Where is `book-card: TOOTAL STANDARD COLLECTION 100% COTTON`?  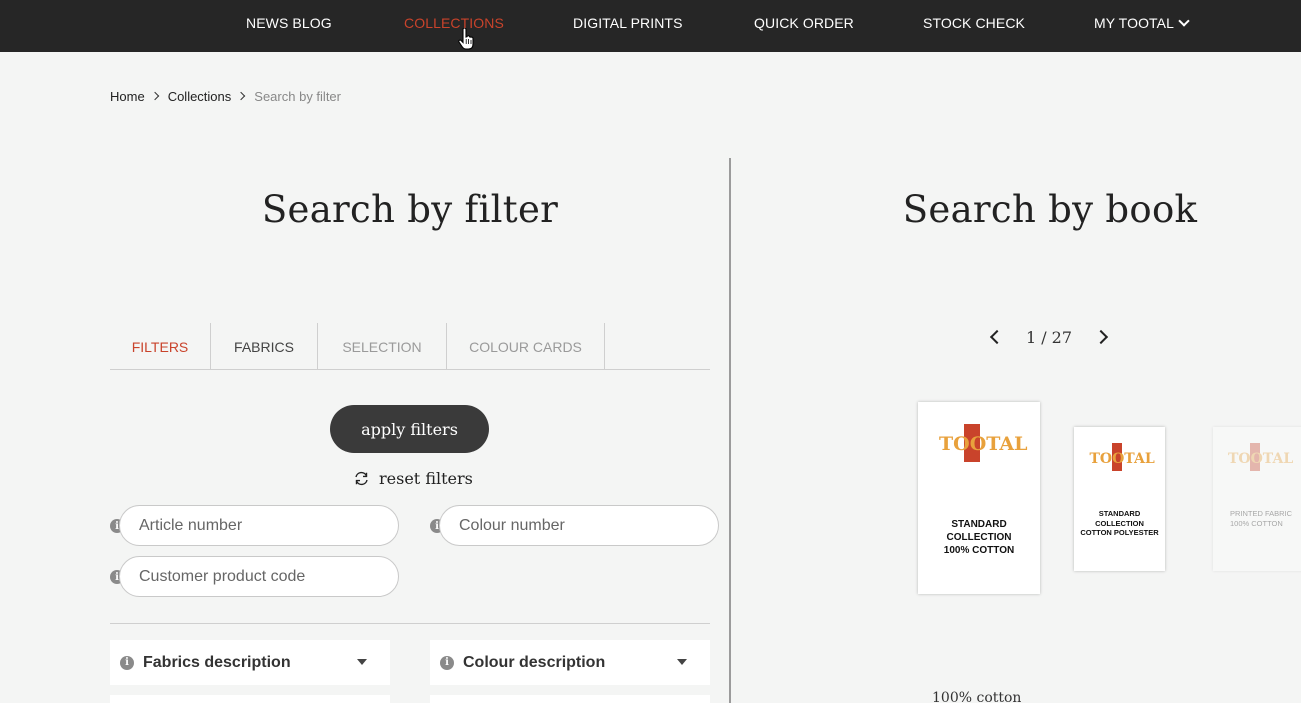
book-card: TOOTAL STANDARD COLLECTION 100% COTTON is located at coordinates (979, 498).